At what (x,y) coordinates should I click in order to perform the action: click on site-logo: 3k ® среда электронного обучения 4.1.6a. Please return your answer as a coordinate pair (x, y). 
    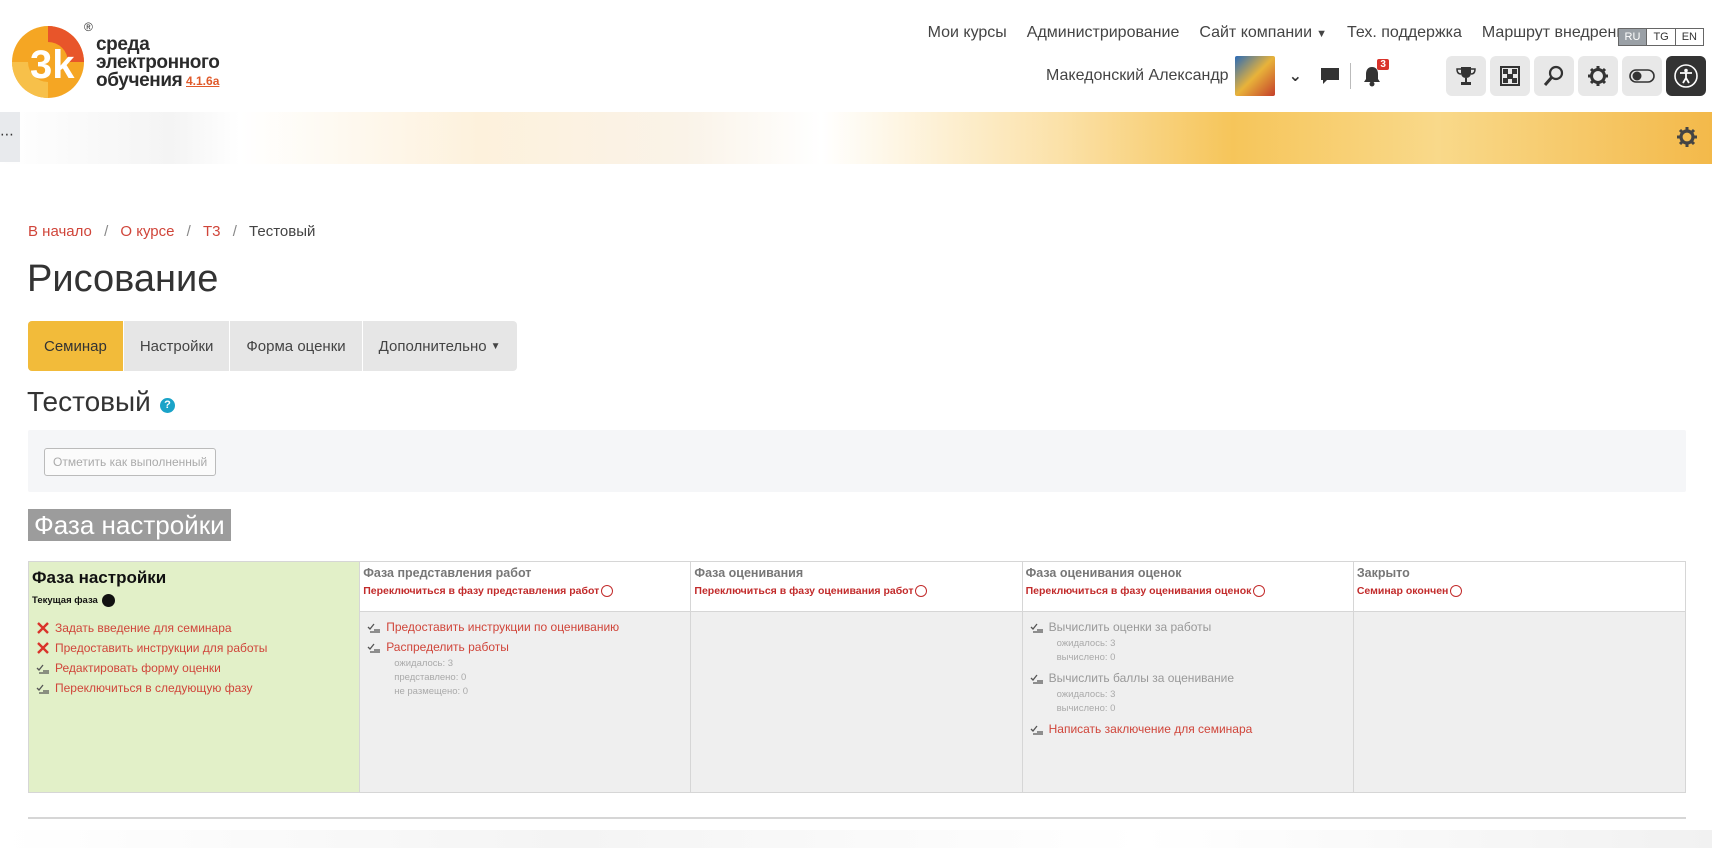
    Looking at the image, I should click on (115, 63).